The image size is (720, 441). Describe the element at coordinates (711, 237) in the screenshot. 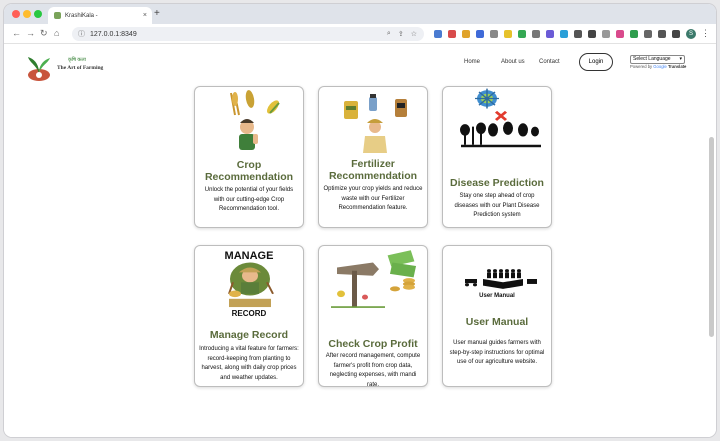

I see `page-scrollbar` at that location.